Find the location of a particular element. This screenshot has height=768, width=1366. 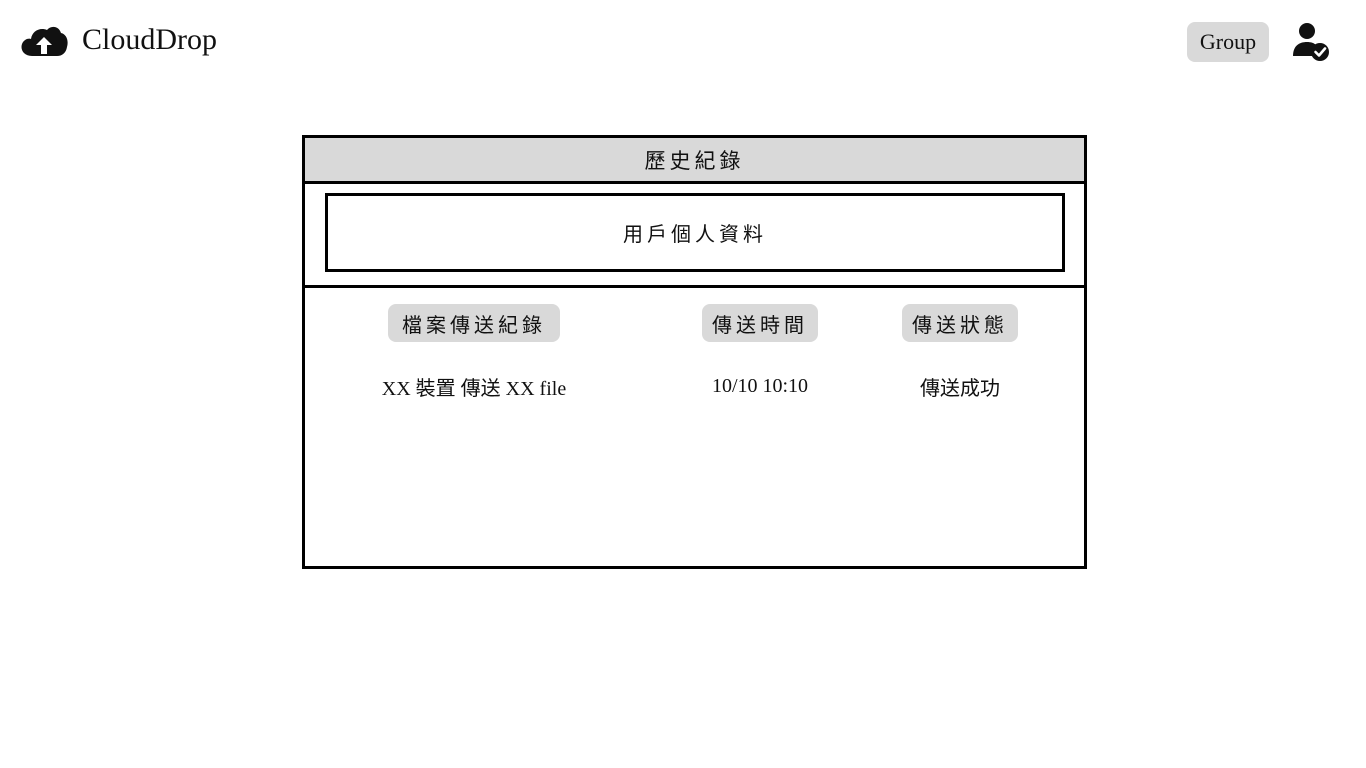

brand-name: CloudDrop is located at coordinates (149, 39).